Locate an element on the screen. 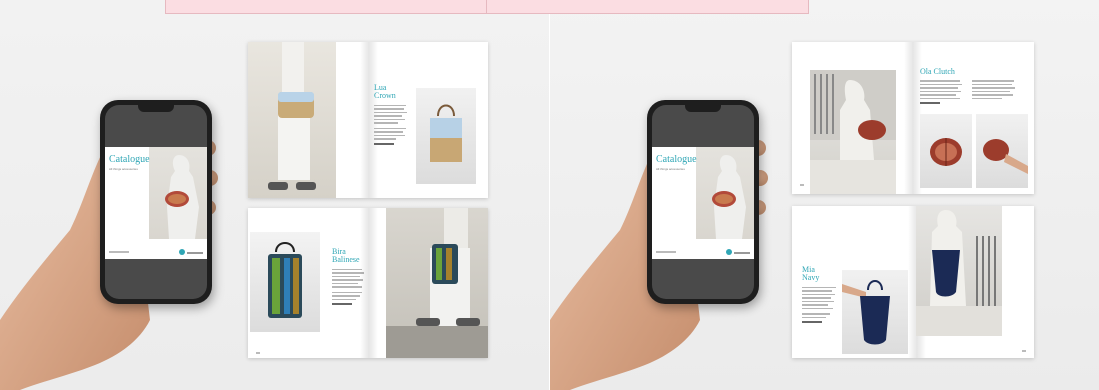 The image size is (1099, 390). product-text-lua-crown: Lua Crown is located at coordinates (392, 114).